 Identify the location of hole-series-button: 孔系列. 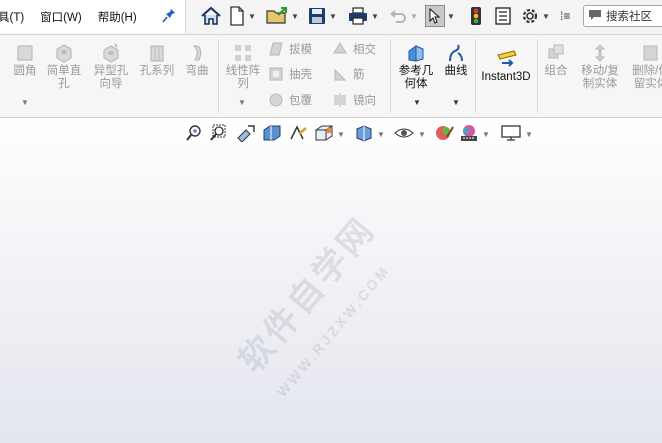
(157, 60).